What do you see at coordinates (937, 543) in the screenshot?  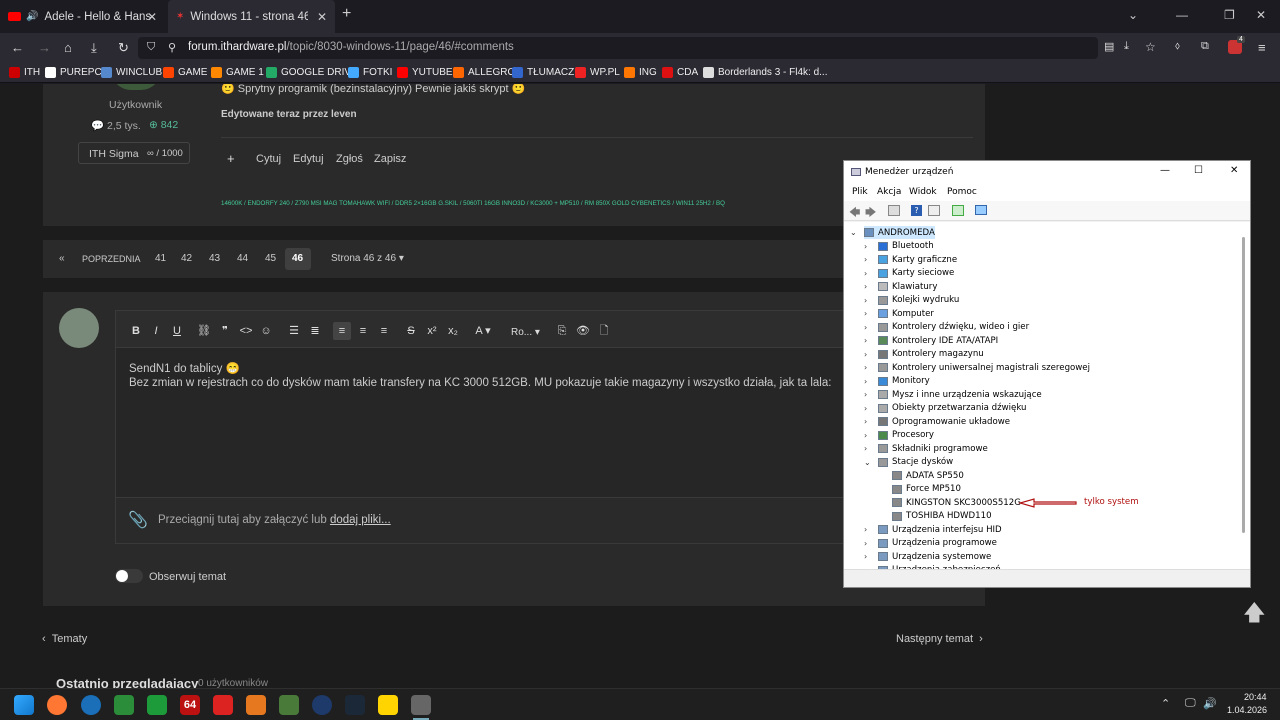 I see `tree-category: Urządzenia programowe` at bounding box center [937, 543].